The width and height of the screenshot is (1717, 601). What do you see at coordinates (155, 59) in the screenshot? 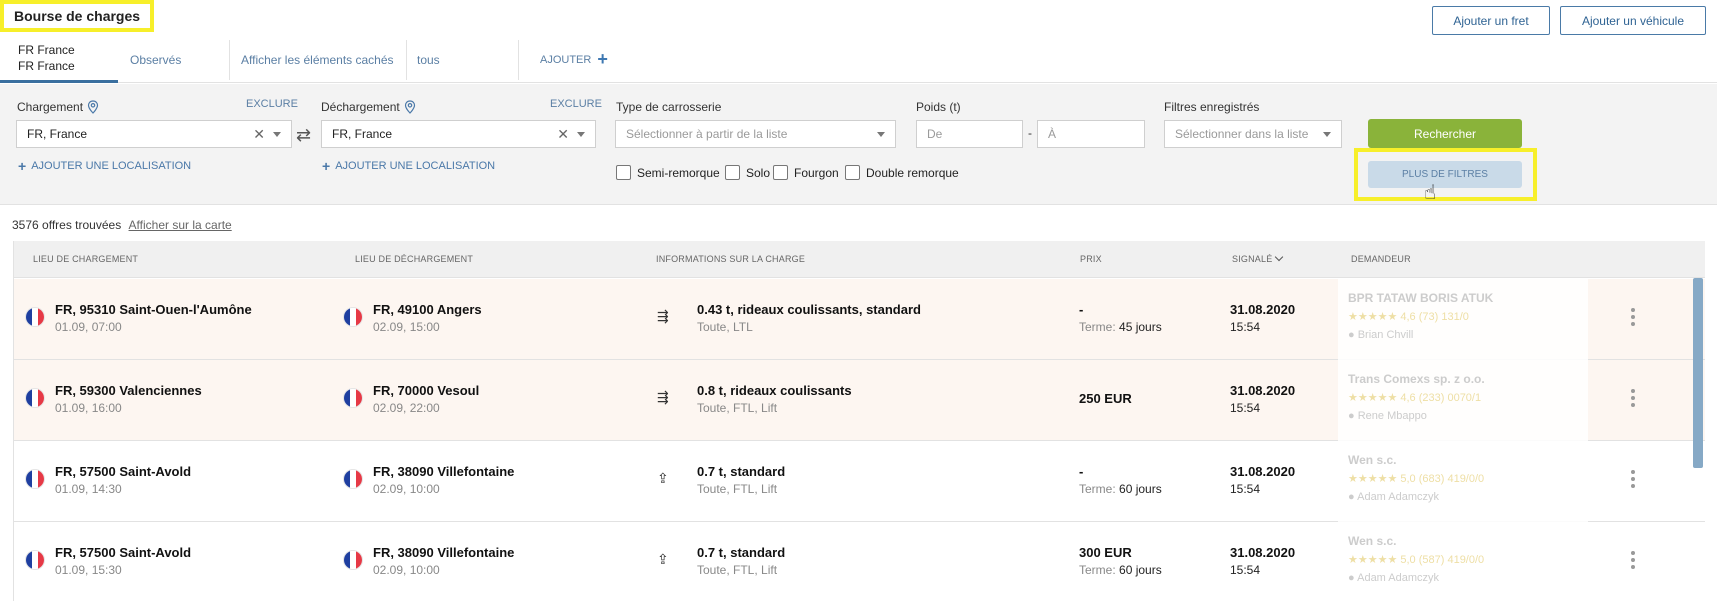
I see `tab-observed: Observés` at bounding box center [155, 59].